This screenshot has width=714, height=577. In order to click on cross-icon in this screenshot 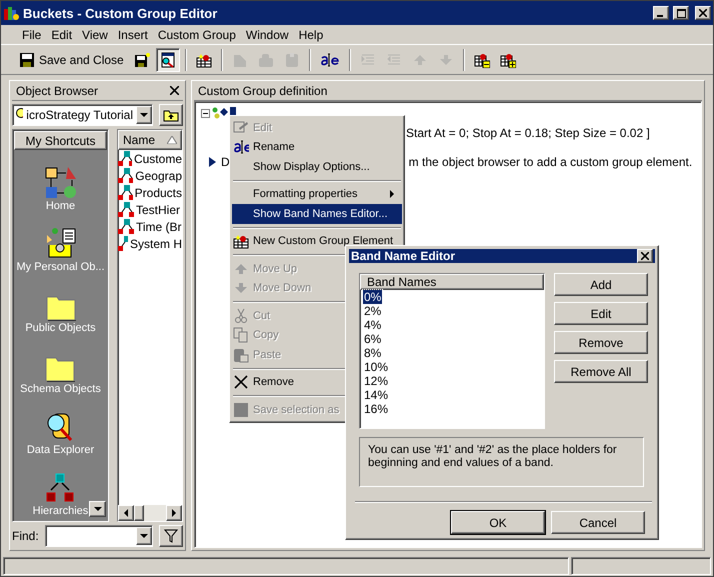, I will do `click(241, 382)`.